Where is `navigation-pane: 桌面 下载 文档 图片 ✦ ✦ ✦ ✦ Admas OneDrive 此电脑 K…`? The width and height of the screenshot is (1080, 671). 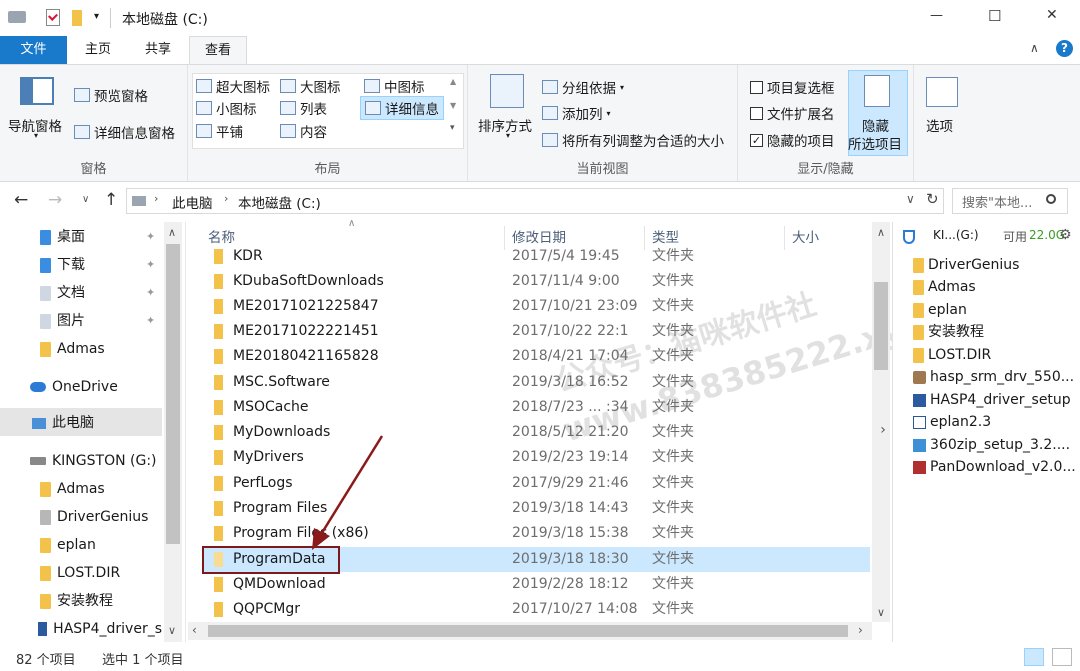
navigation-pane: 桌面 下载 文档 图片 ✦ ✦ ✦ ✦ Admas OneDrive 此电脑 K… is located at coordinates (93, 432).